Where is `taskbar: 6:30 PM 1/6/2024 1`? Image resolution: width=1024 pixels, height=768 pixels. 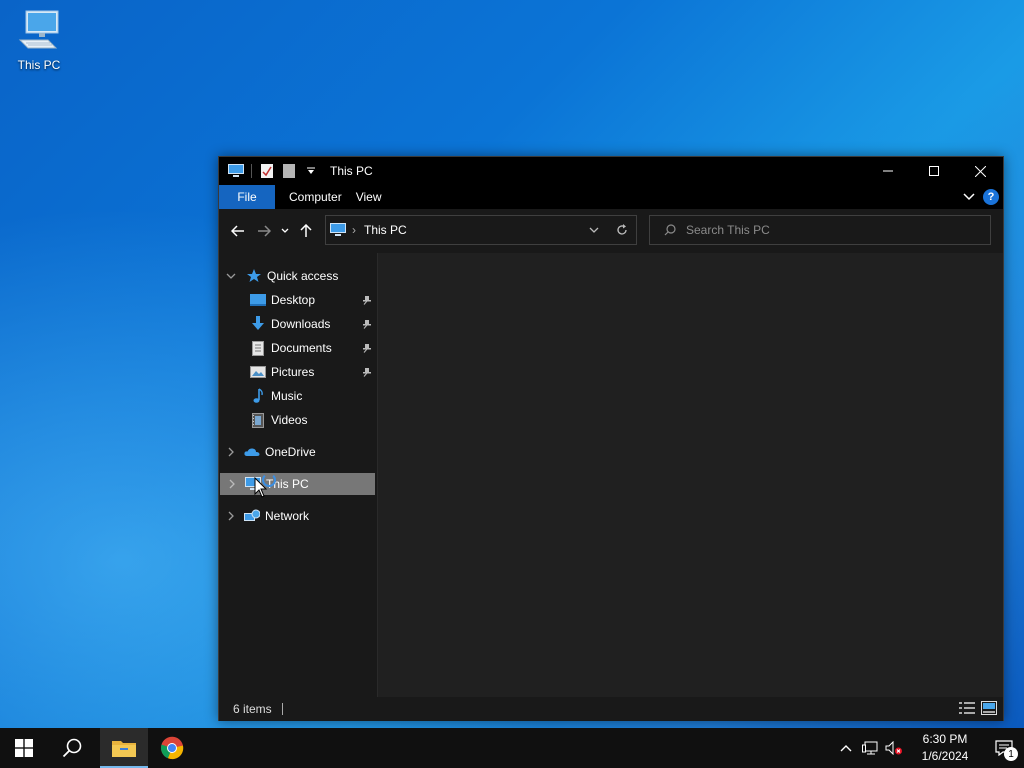 taskbar: 6:30 PM 1/6/2024 1 is located at coordinates (512, 748).